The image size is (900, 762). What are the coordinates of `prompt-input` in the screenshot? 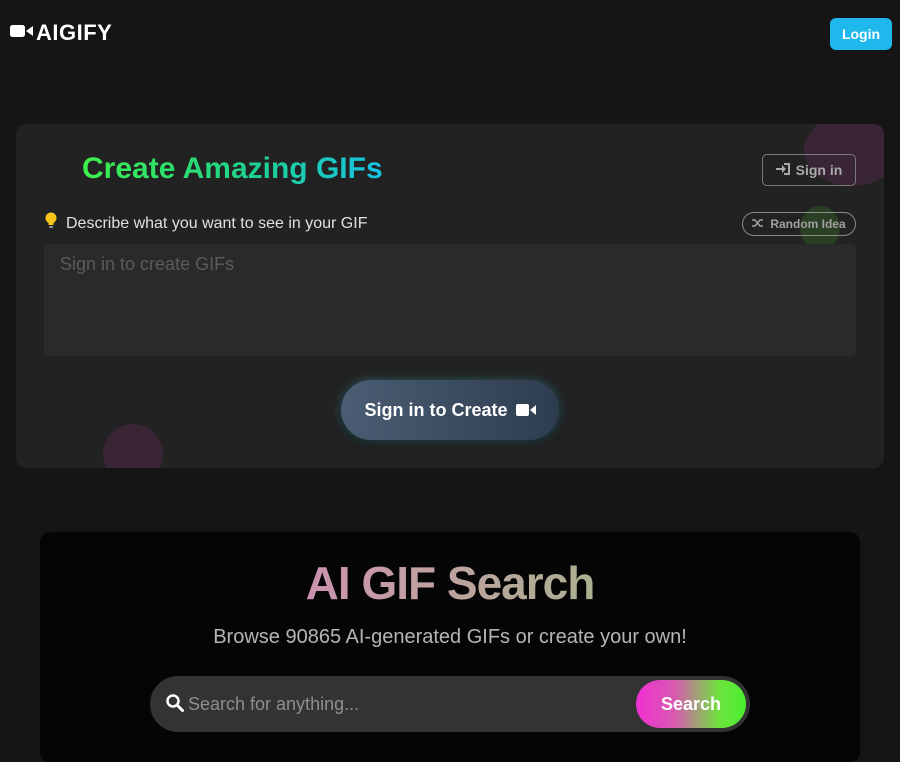 It's located at (450, 300).